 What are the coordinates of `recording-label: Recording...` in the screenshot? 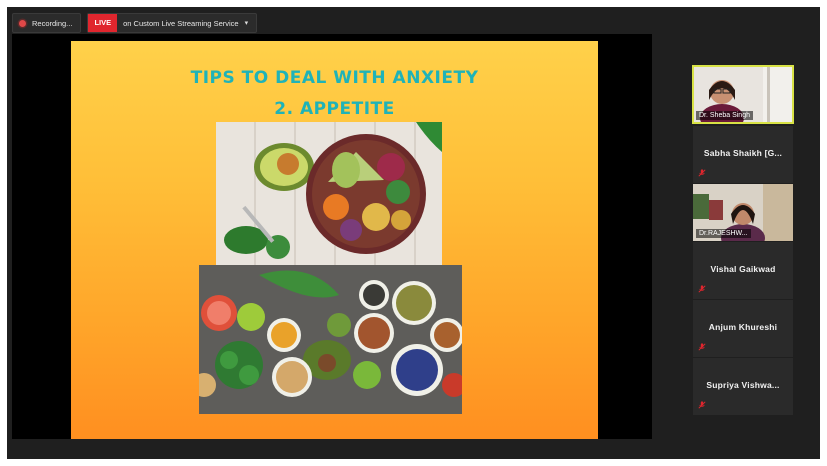 It's located at (52, 23).